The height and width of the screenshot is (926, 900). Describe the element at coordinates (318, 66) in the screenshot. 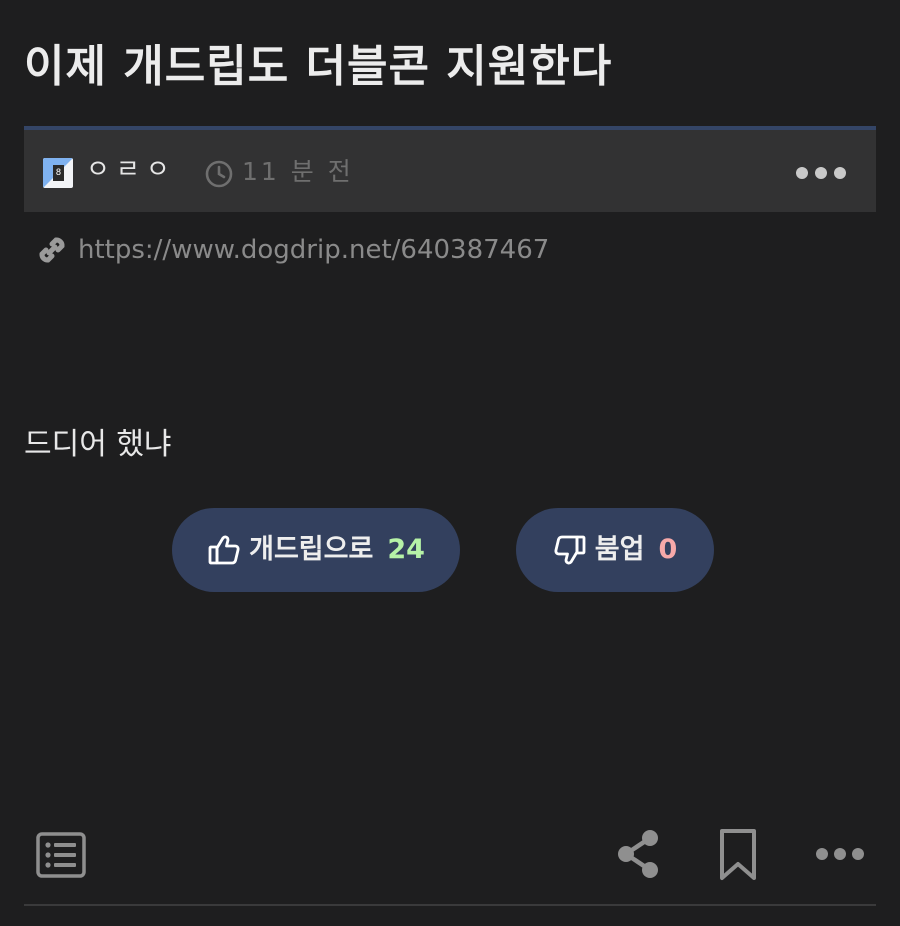

I see `post-title: 이제 개드립도 더블콘 지원한다` at that location.